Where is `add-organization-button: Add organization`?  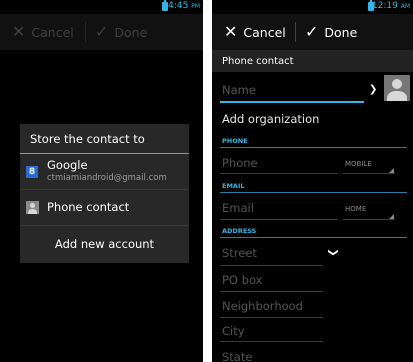
add-organization-button: Add organization is located at coordinates (270, 119).